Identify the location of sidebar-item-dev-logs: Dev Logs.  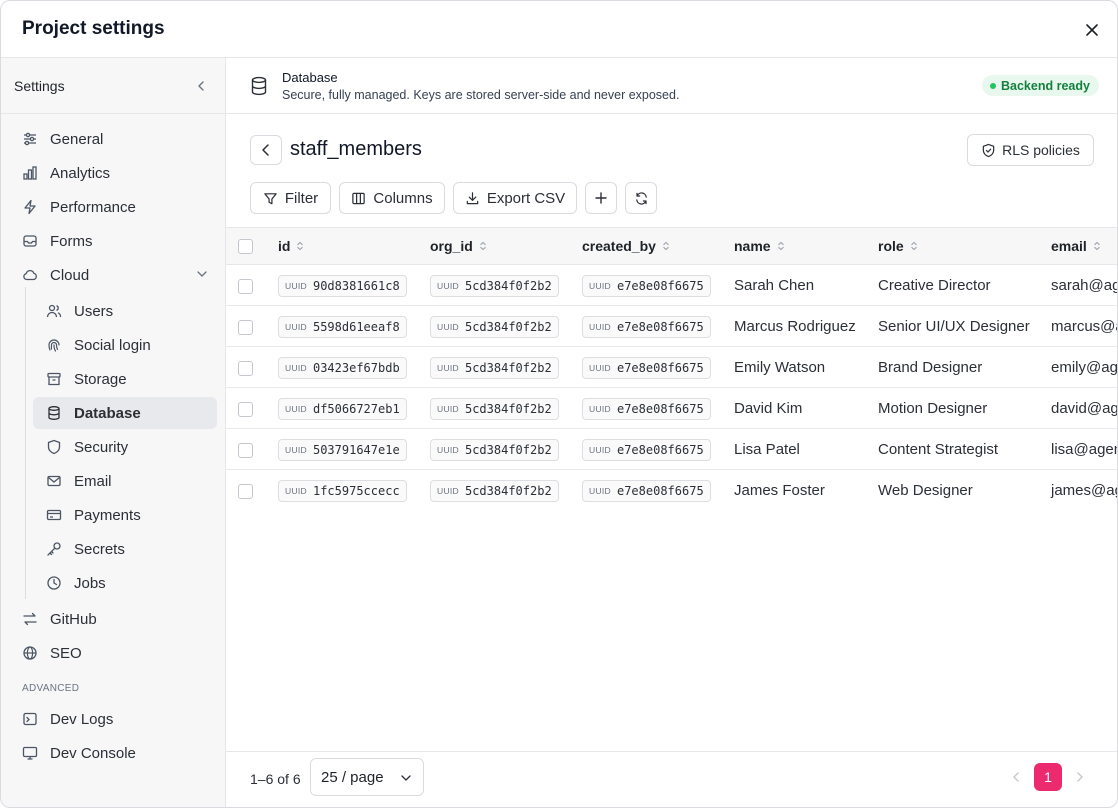
(115, 719).